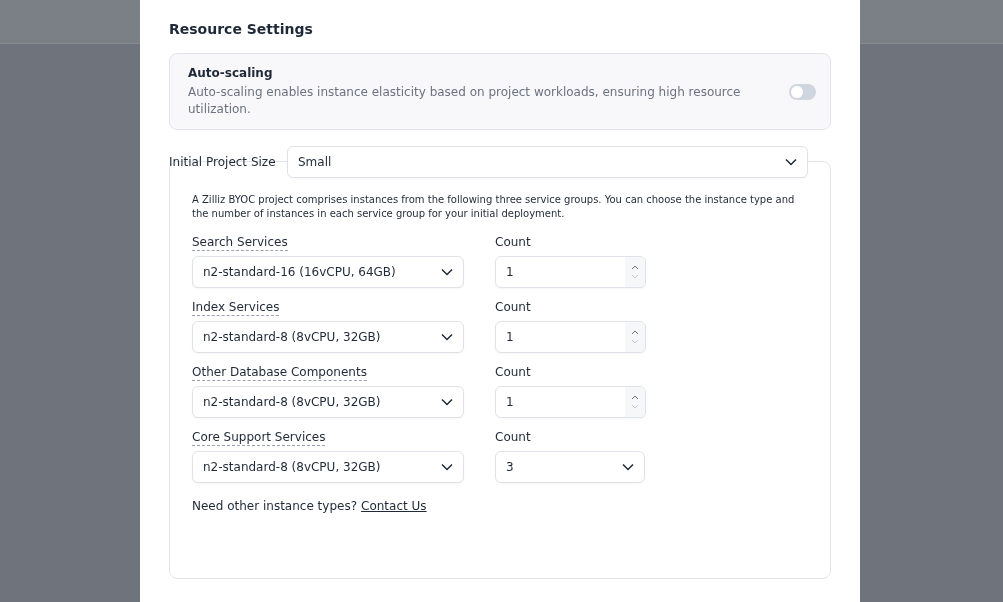 This screenshot has height=602, width=1003. Describe the element at coordinates (328, 272) in the screenshot. I see `instance-type-select: n2-standard-16 (16vCPU, 64GB)` at that location.